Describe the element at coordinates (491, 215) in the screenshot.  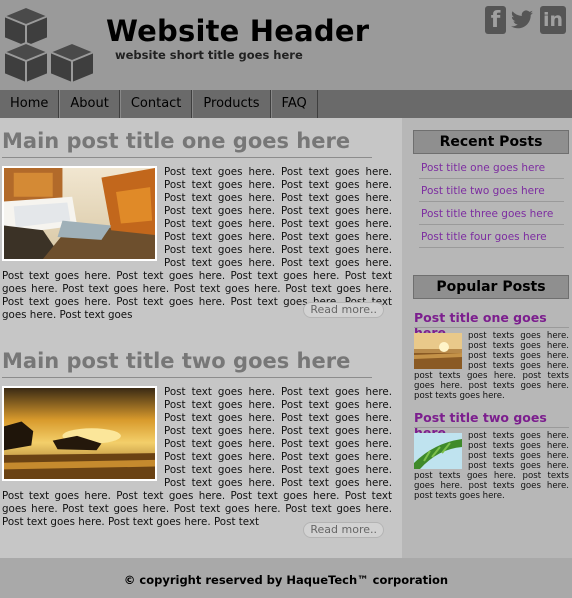
I see `recent-post-link: Post title three goes here` at that location.